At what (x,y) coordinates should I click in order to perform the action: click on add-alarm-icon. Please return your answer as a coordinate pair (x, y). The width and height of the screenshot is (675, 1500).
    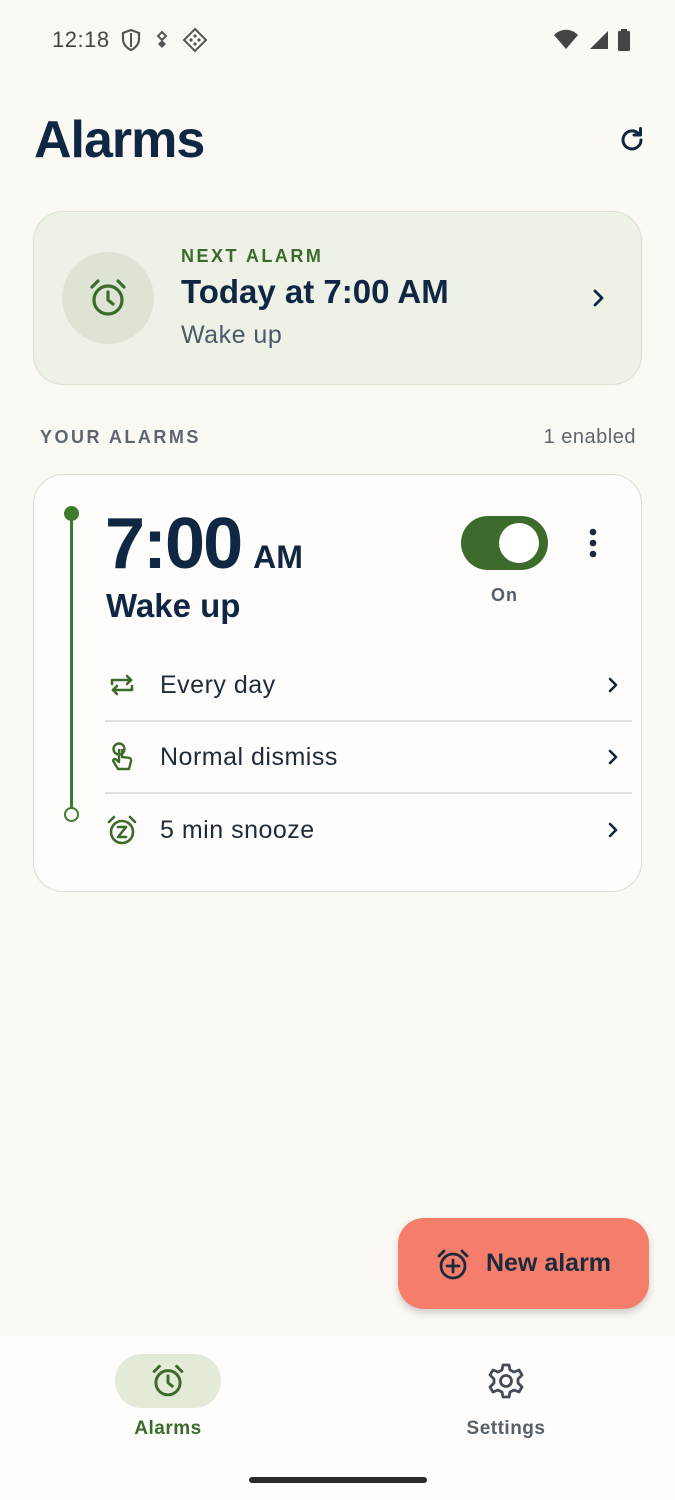
    Looking at the image, I should click on (453, 1264).